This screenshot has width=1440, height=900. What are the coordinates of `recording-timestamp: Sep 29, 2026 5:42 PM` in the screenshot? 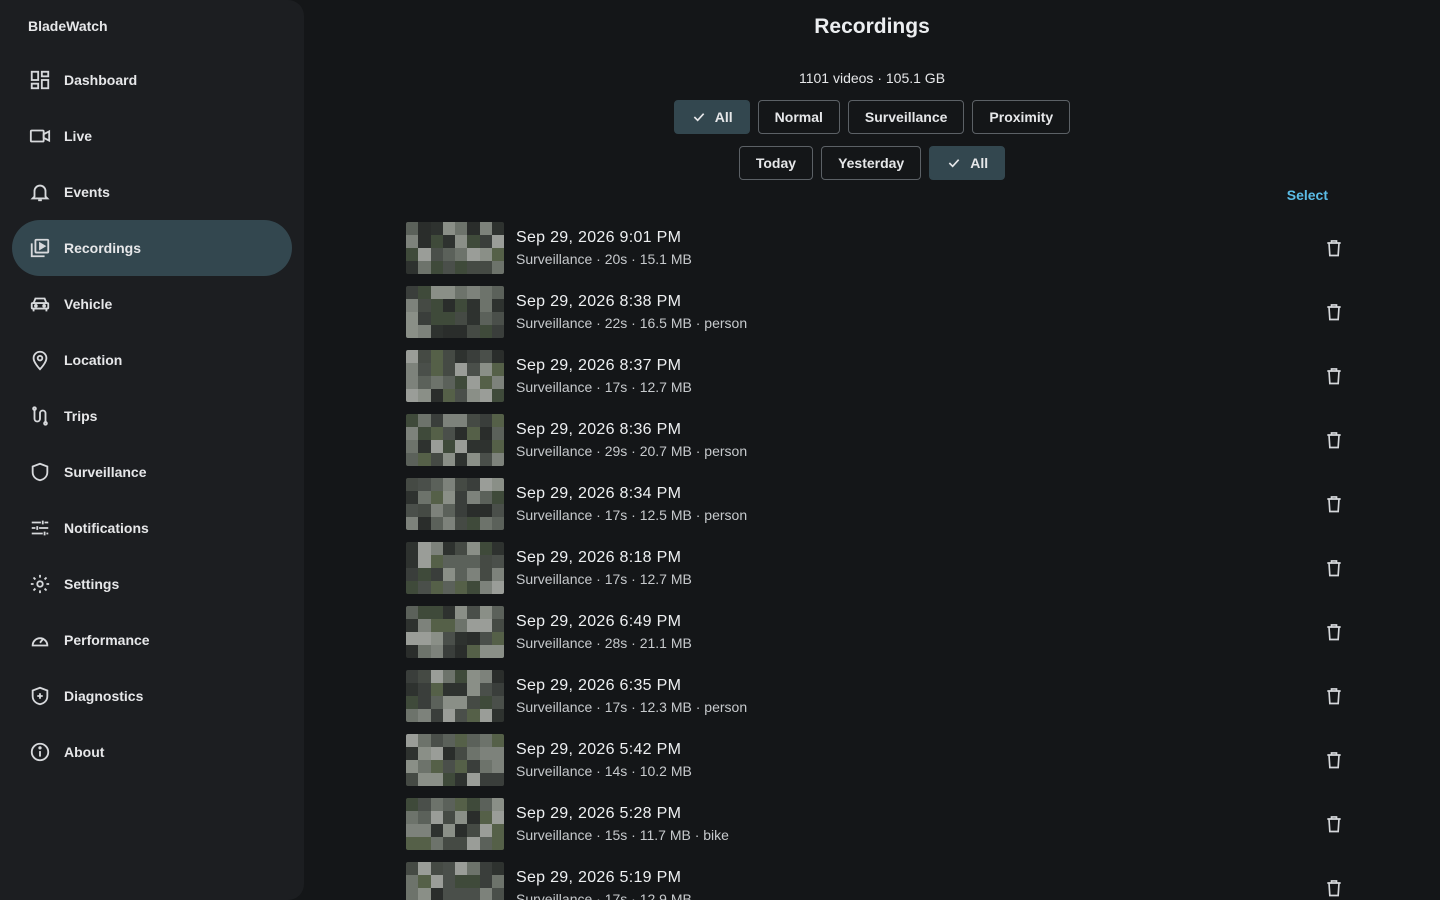 It's located at (599, 749).